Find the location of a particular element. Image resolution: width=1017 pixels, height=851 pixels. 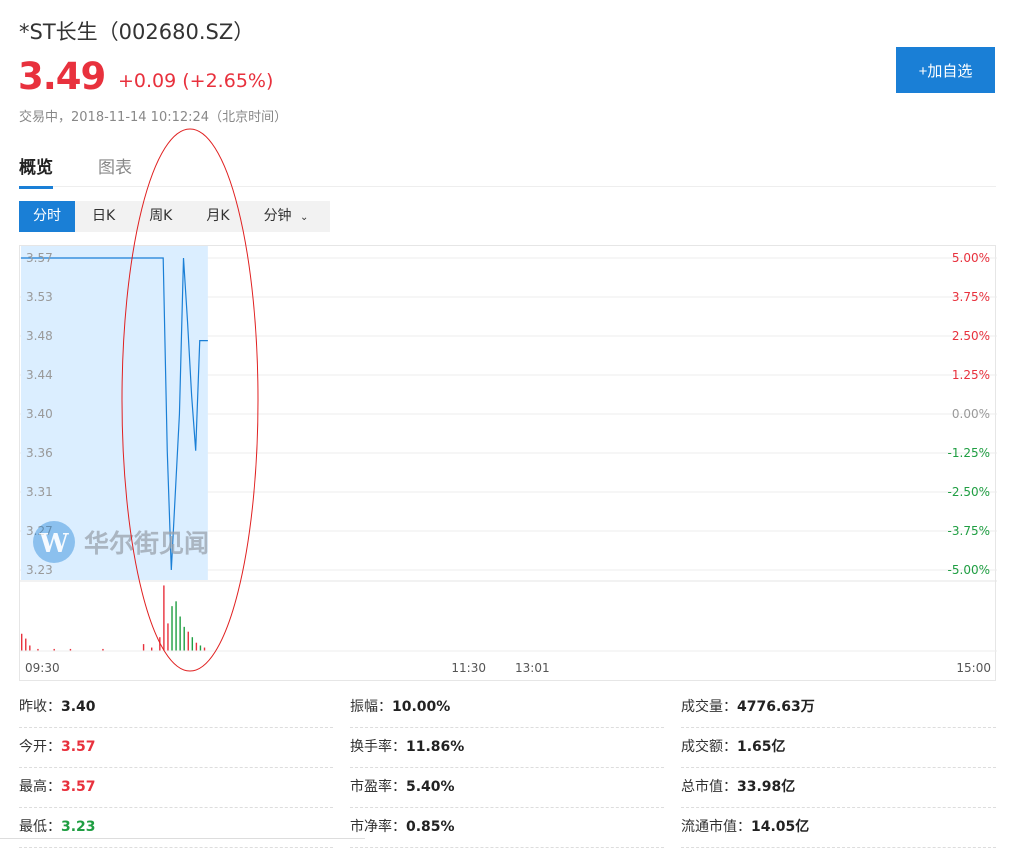

stock-title: *ST长生（002680.SZ） is located at coordinates (137, 32).